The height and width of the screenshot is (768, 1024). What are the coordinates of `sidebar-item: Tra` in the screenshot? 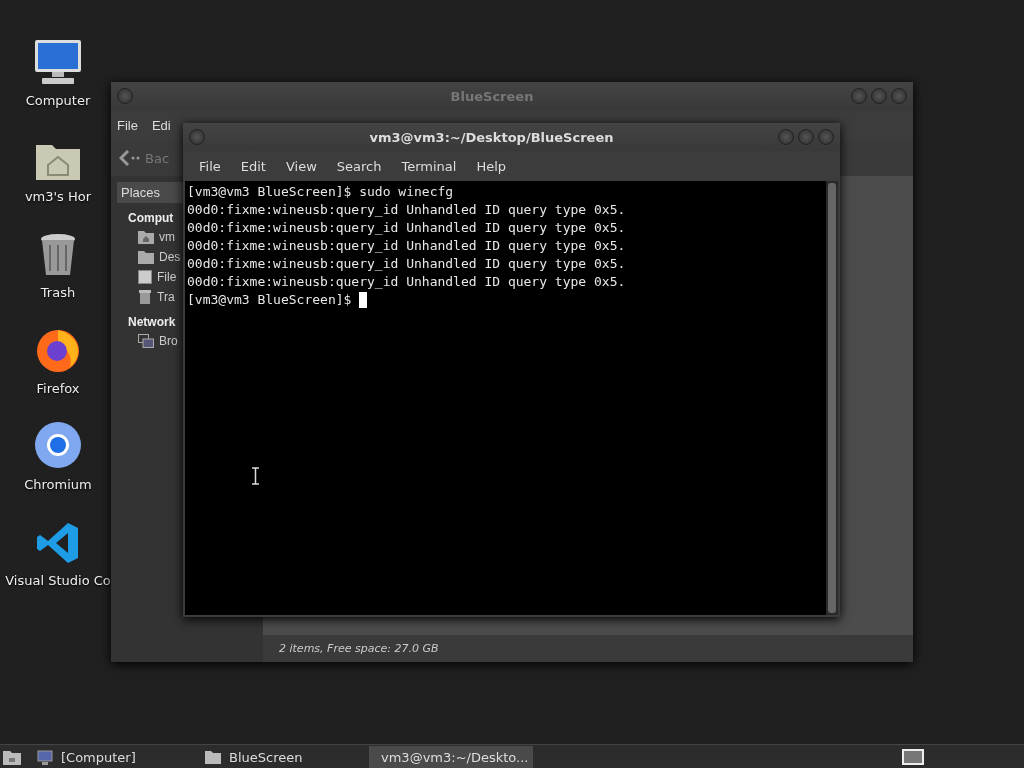 It's located at (166, 297).